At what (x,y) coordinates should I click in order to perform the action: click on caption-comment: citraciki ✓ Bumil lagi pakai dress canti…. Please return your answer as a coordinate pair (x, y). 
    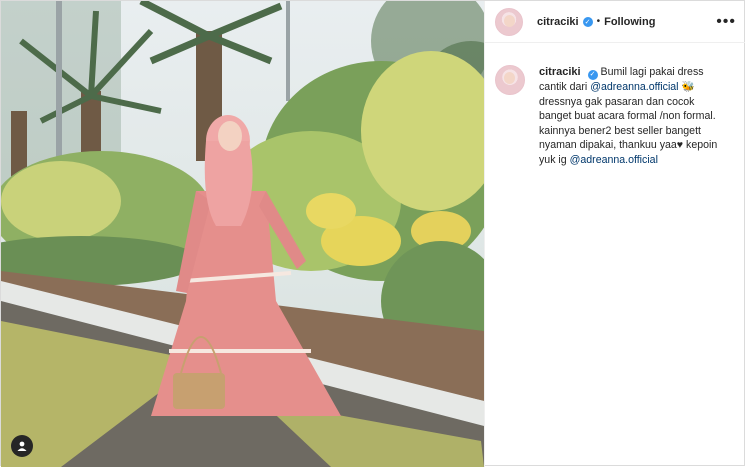
    Looking at the image, I should click on (615, 105).